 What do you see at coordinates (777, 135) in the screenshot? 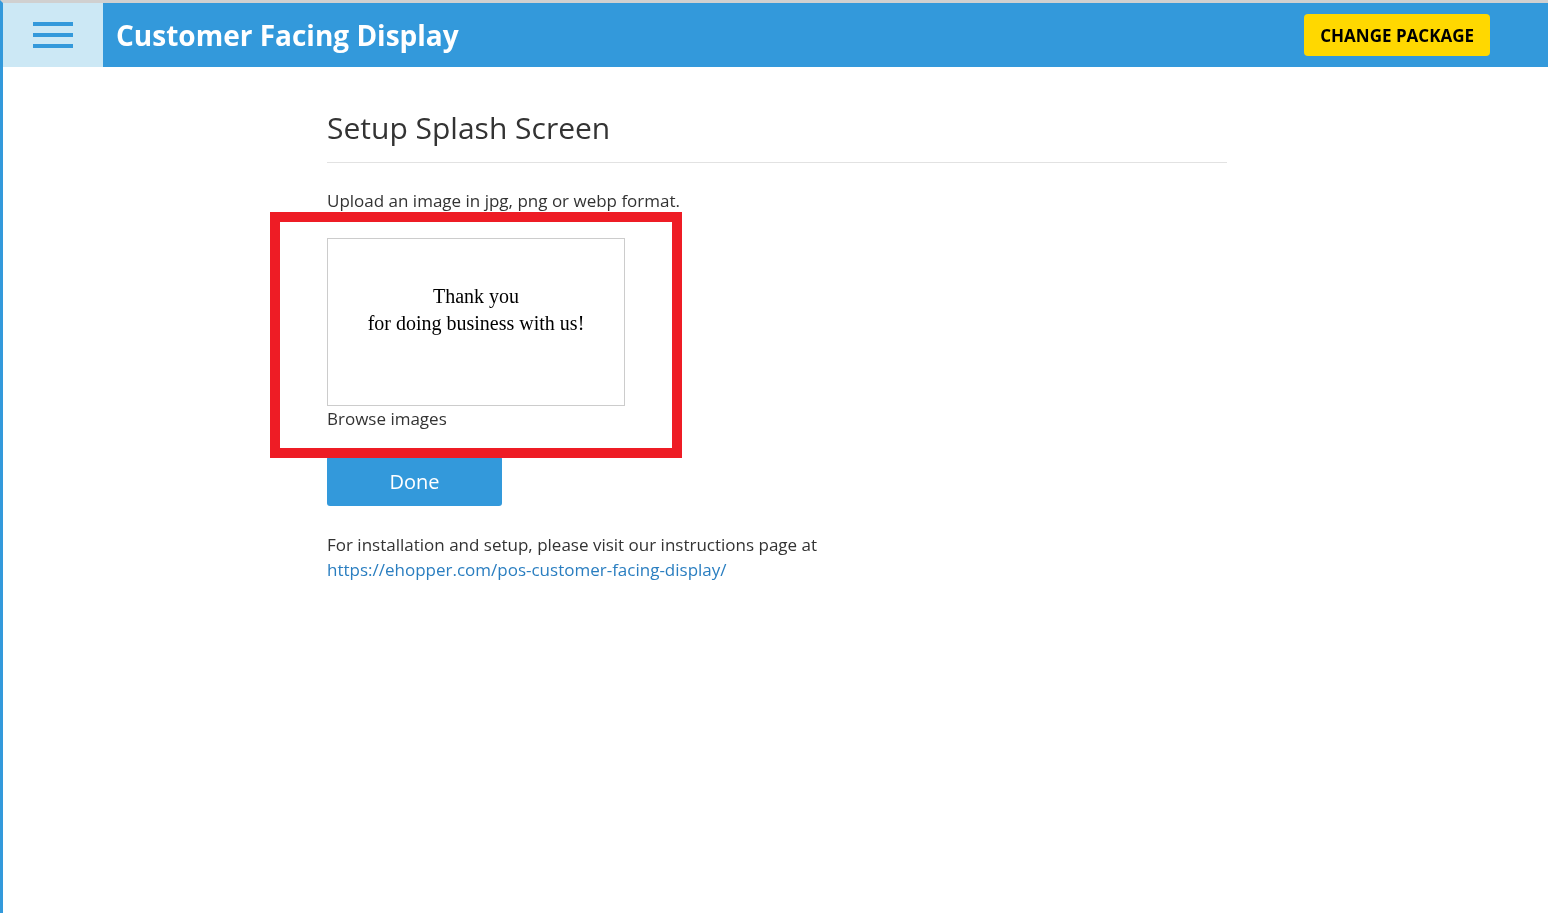
I see `page-title: Setup Splash Screen` at bounding box center [777, 135].